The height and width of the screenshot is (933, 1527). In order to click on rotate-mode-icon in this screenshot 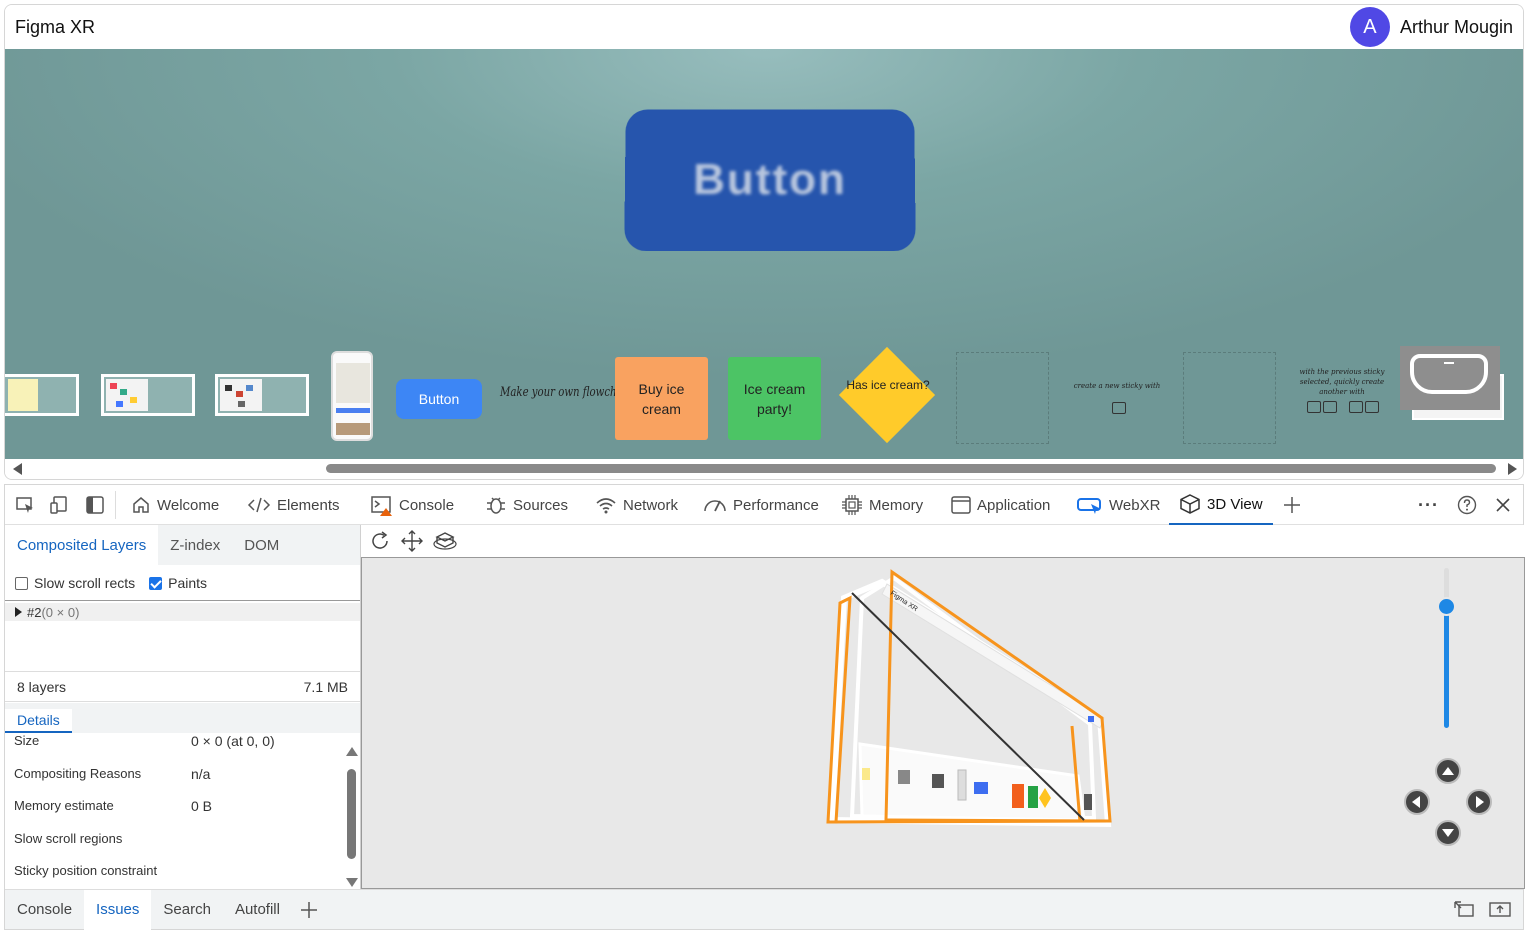, I will do `click(445, 541)`.